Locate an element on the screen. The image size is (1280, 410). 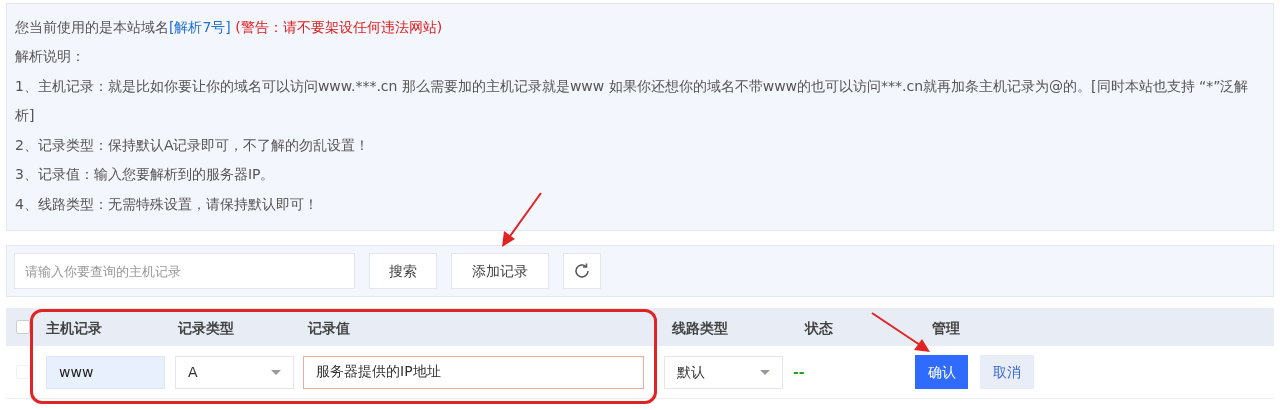
refresh-icon is located at coordinates (582, 271).